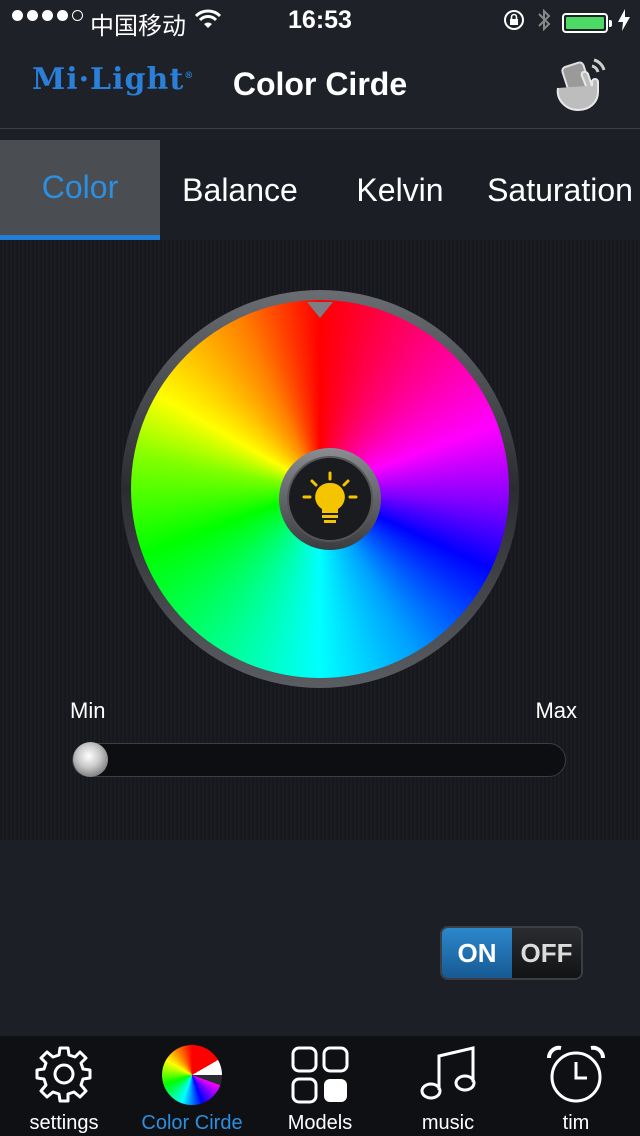 Image resolution: width=640 pixels, height=1136 pixels. What do you see at coordinates (319, 760) in the screenshot?
I see `brightness-slider` at bounding box center [319, 760].